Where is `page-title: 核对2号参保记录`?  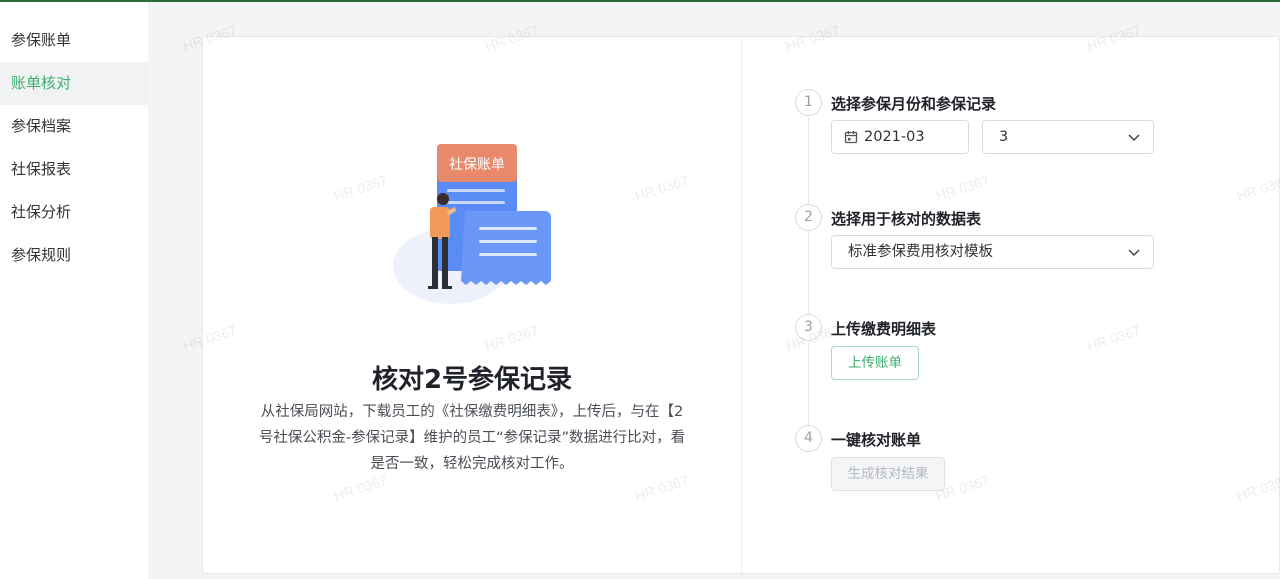
page-title: 核对2号参保记录 is located at coordinates (472, 380).